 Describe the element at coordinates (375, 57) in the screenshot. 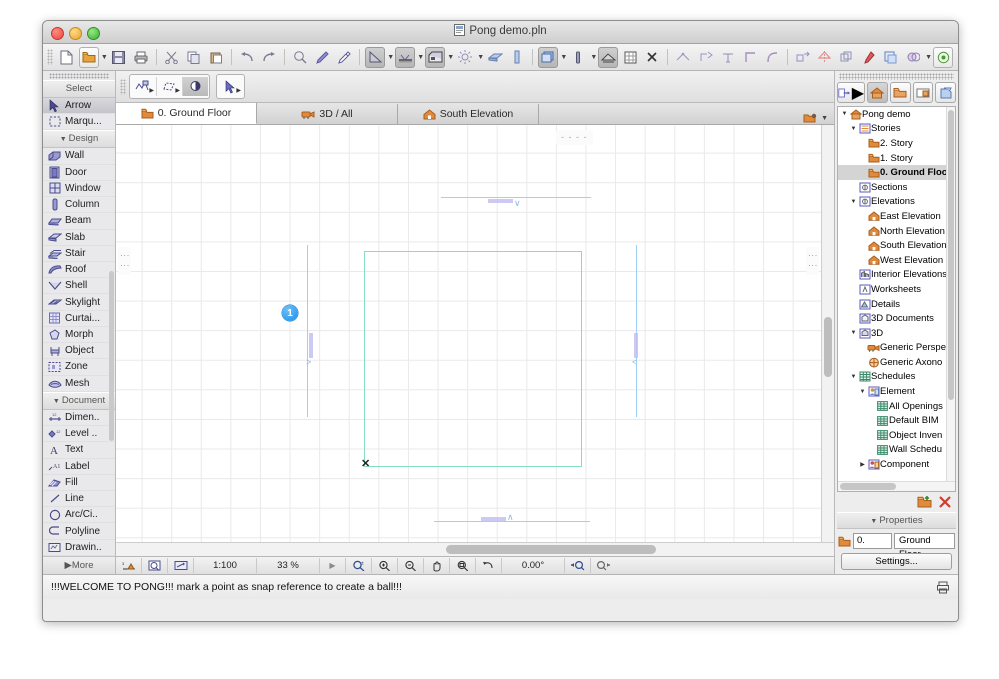

I see `measure-icon` at that location.